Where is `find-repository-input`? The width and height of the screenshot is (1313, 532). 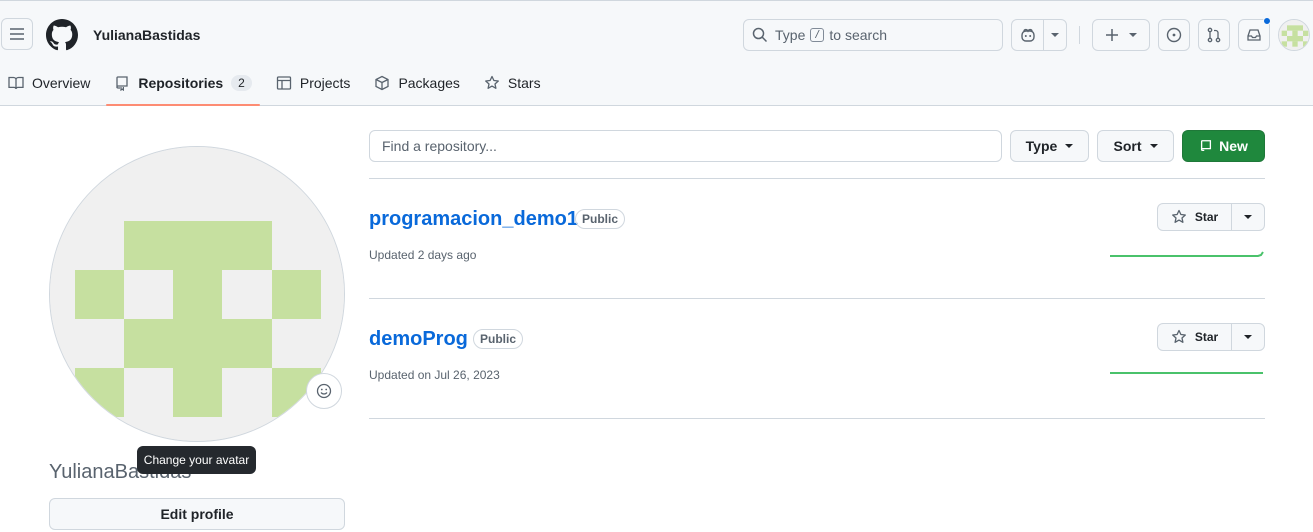
find-repository-input is located at coordinates (685, 146).